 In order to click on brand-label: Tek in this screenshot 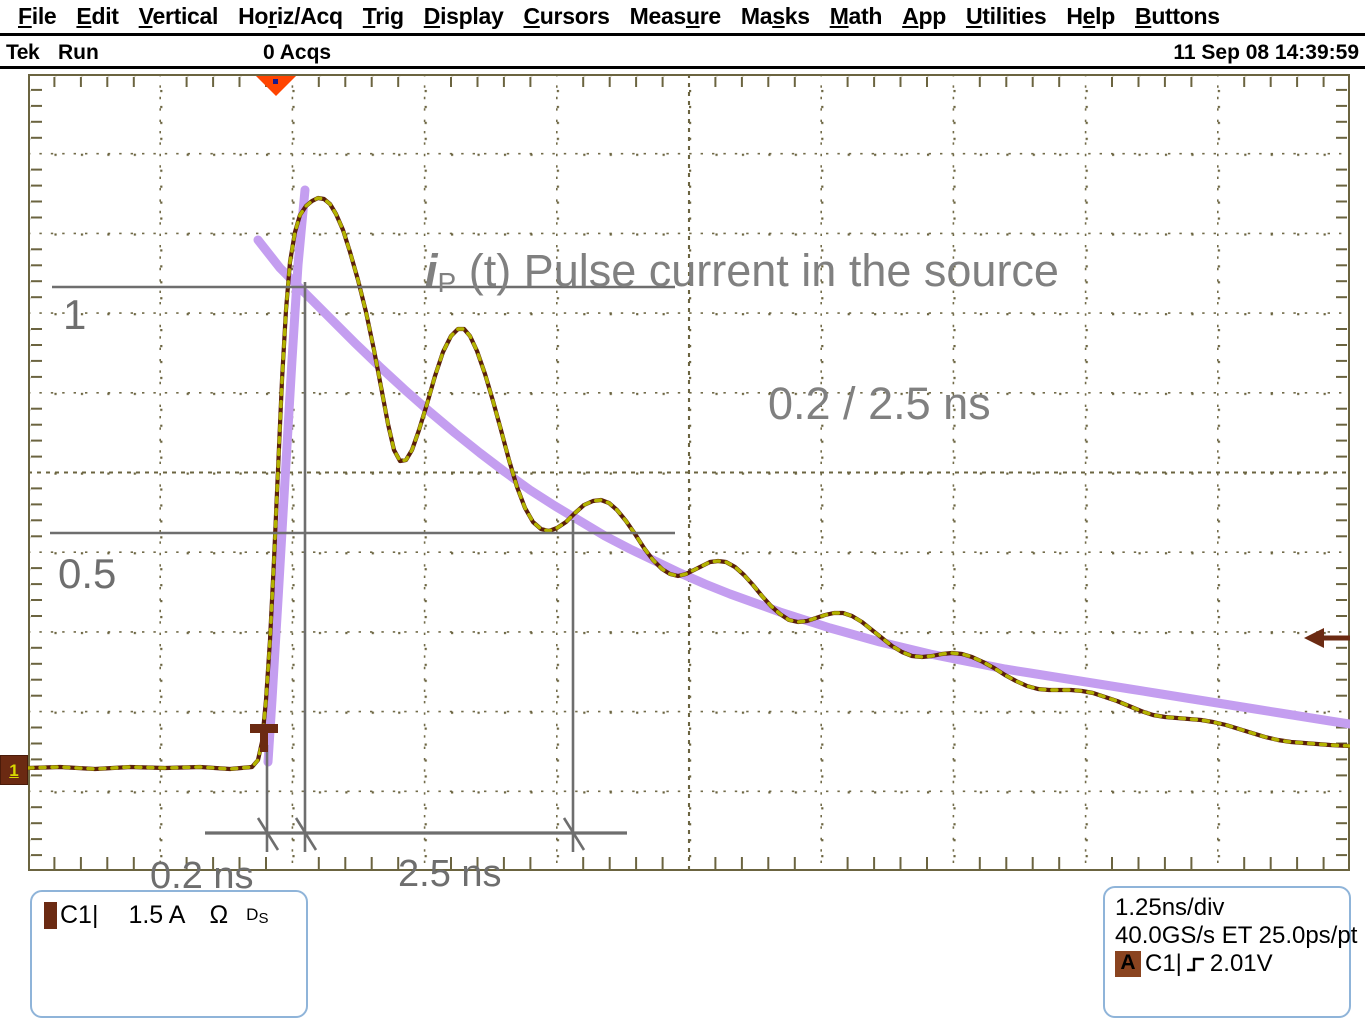, I will do `click(23, 52)`.